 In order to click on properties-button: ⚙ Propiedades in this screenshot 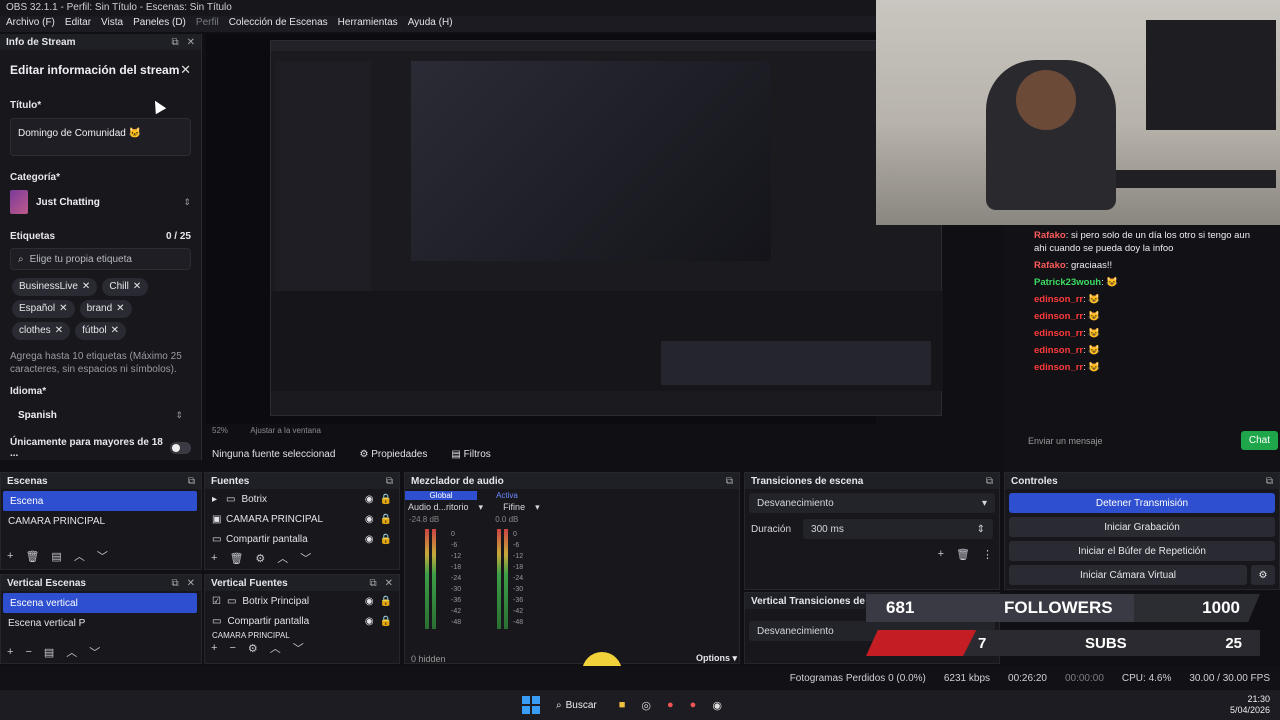, I will do `click(393, 454)`.